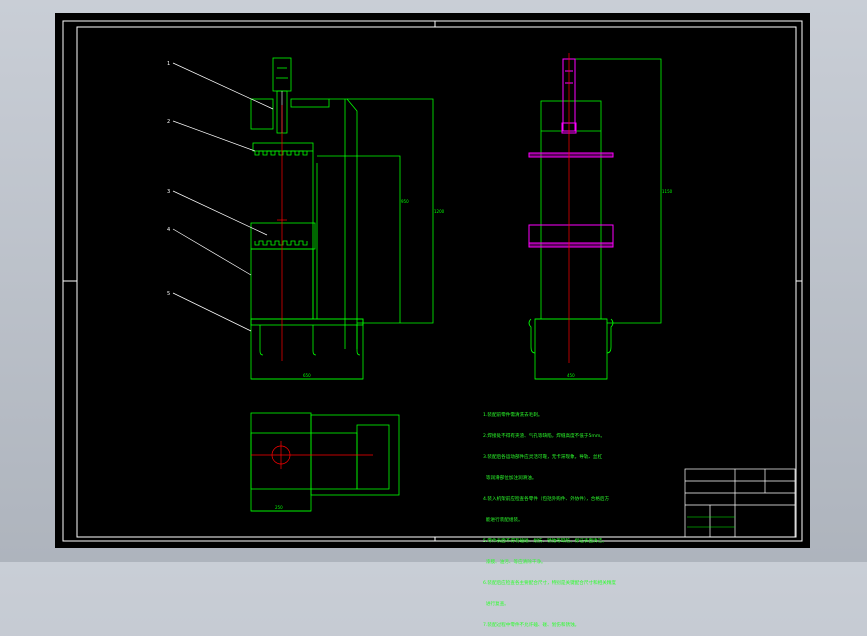 The image size is (867, 636). I want to click on plan-view-centerline, so click(312, 455).